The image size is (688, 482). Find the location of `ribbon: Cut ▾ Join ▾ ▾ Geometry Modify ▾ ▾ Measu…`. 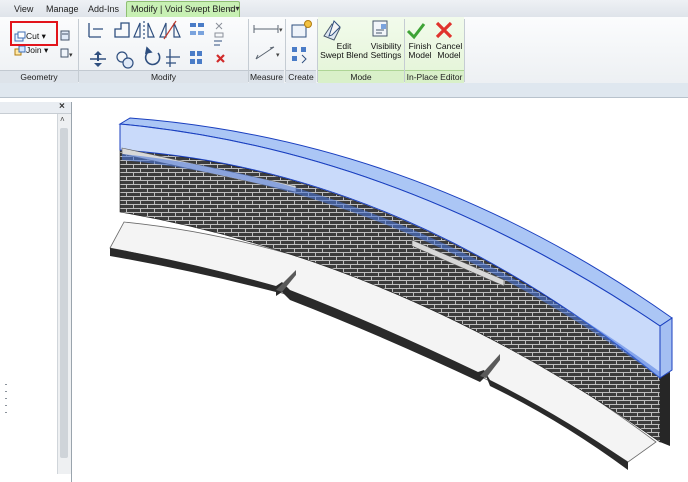

ribbon: Cut ▾ Join ▾ ▾ Geometry Modify ▾ ▾ Measu… is located at coordinates (344, 50).